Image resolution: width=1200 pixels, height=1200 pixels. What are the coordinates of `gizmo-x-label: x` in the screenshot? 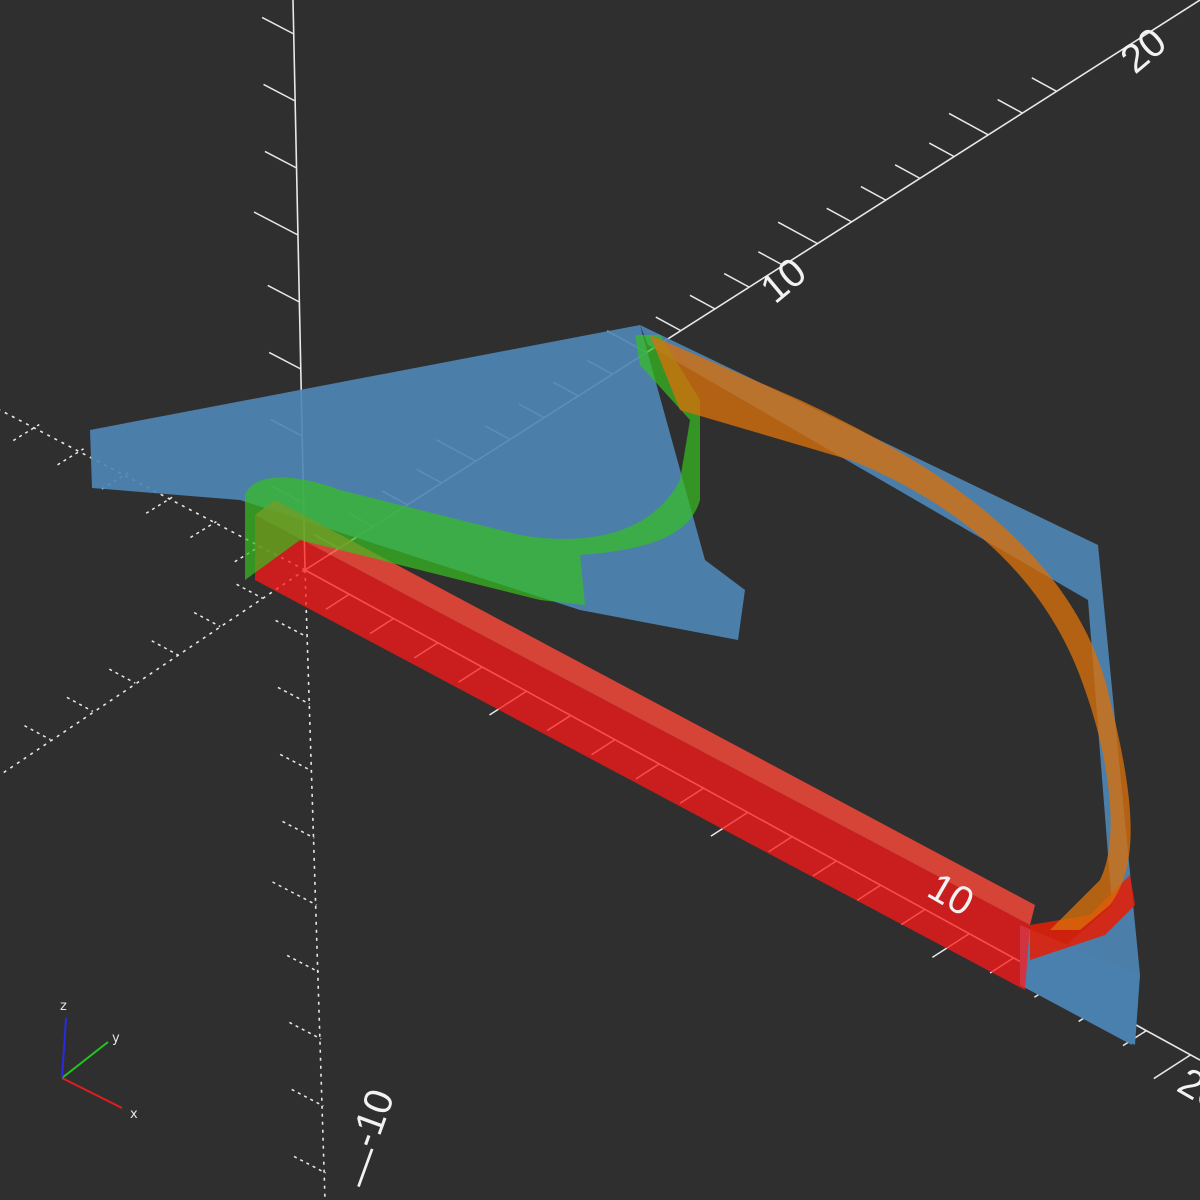 It's located at (134, 1114).